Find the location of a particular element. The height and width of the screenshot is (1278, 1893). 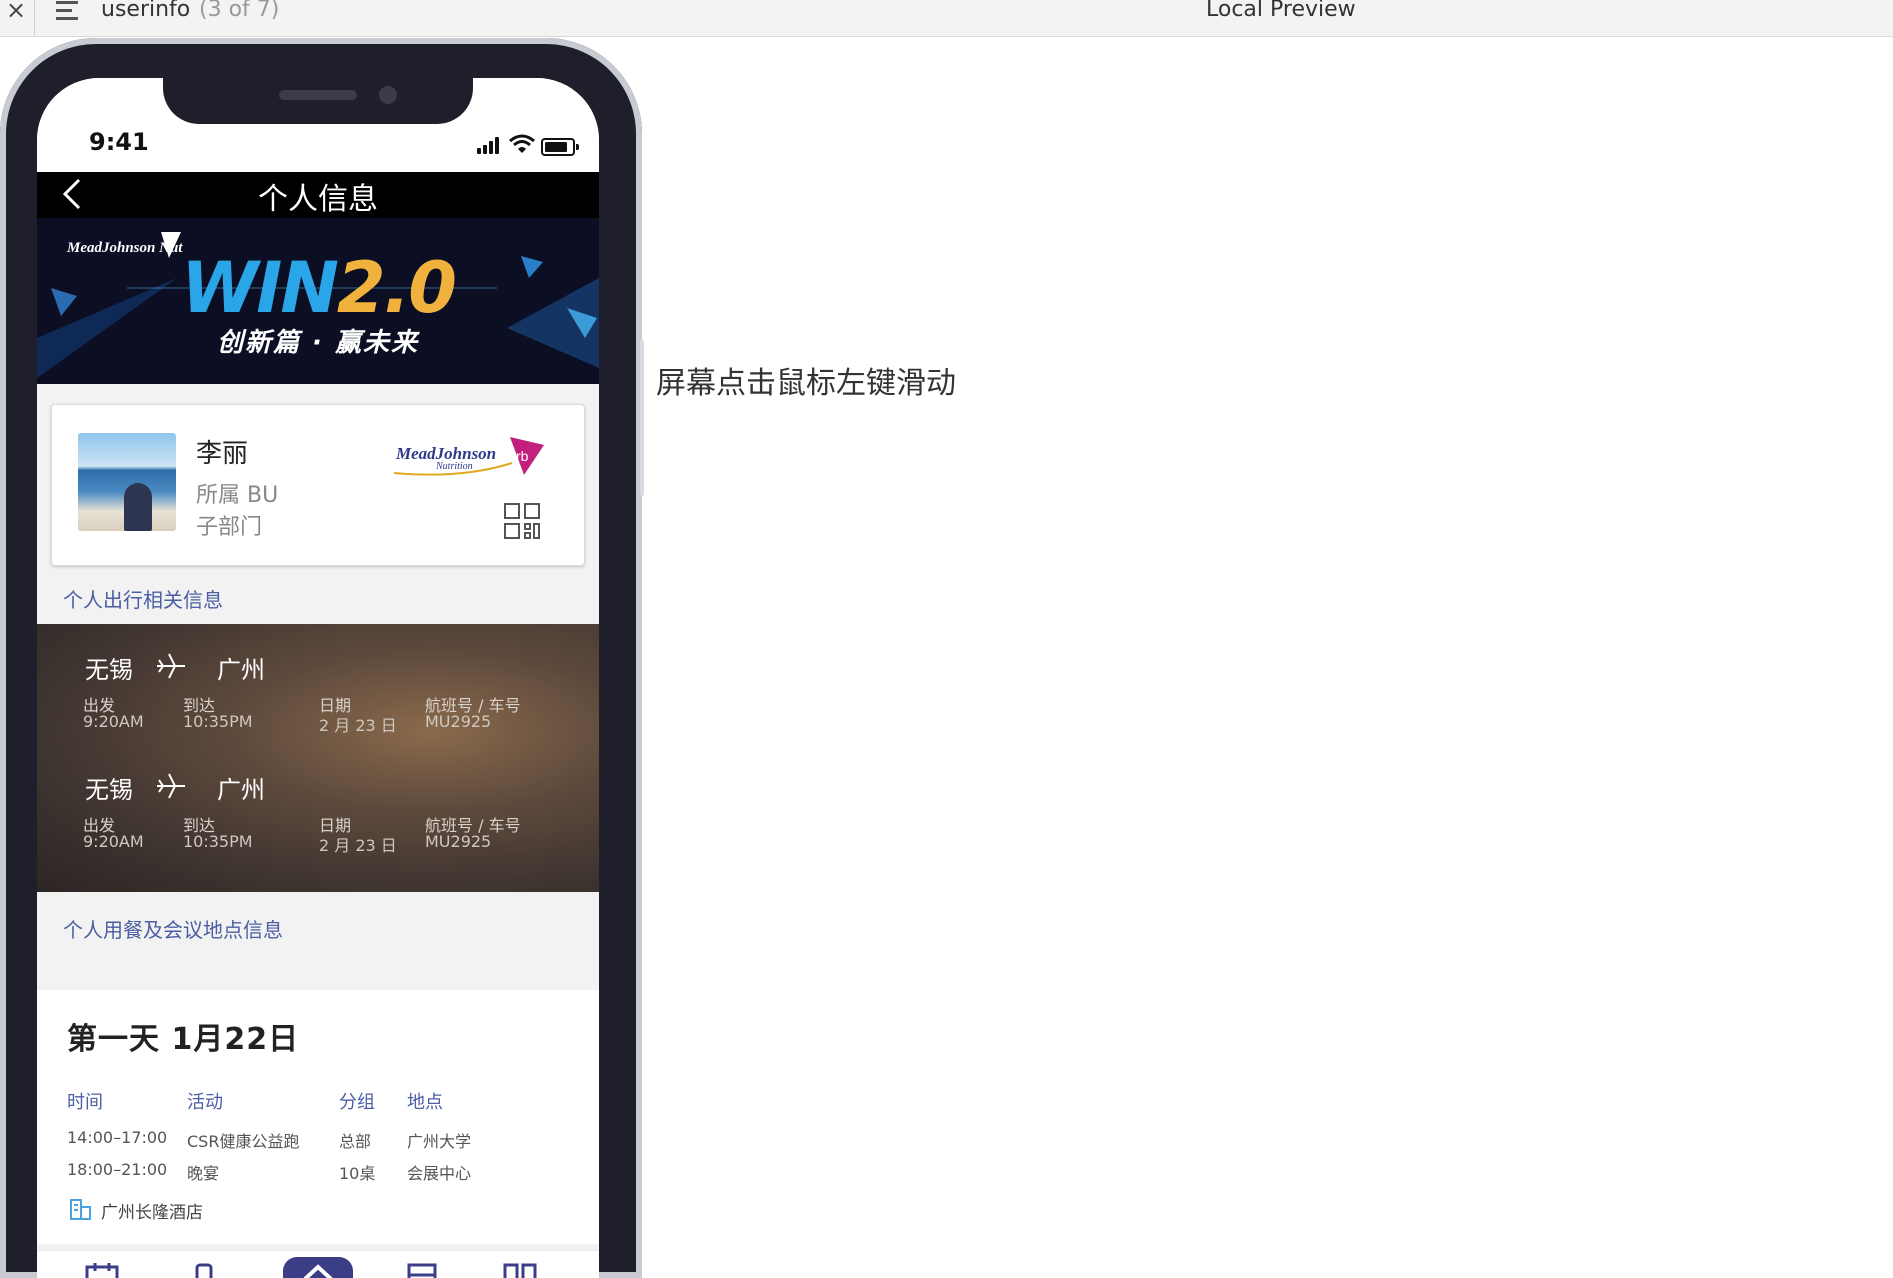

status-bar: 9:41 is located at coordinates (318, 125).